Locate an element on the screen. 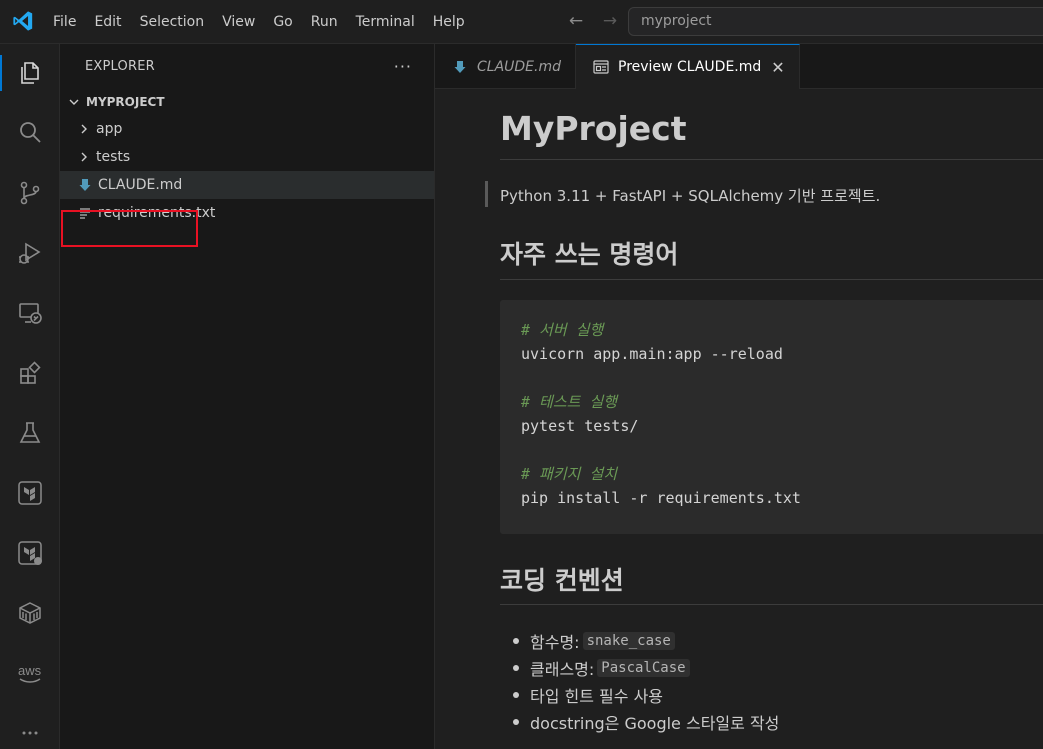  list-item: 클래스명: PascalCase is located at coordinates (645, 667).